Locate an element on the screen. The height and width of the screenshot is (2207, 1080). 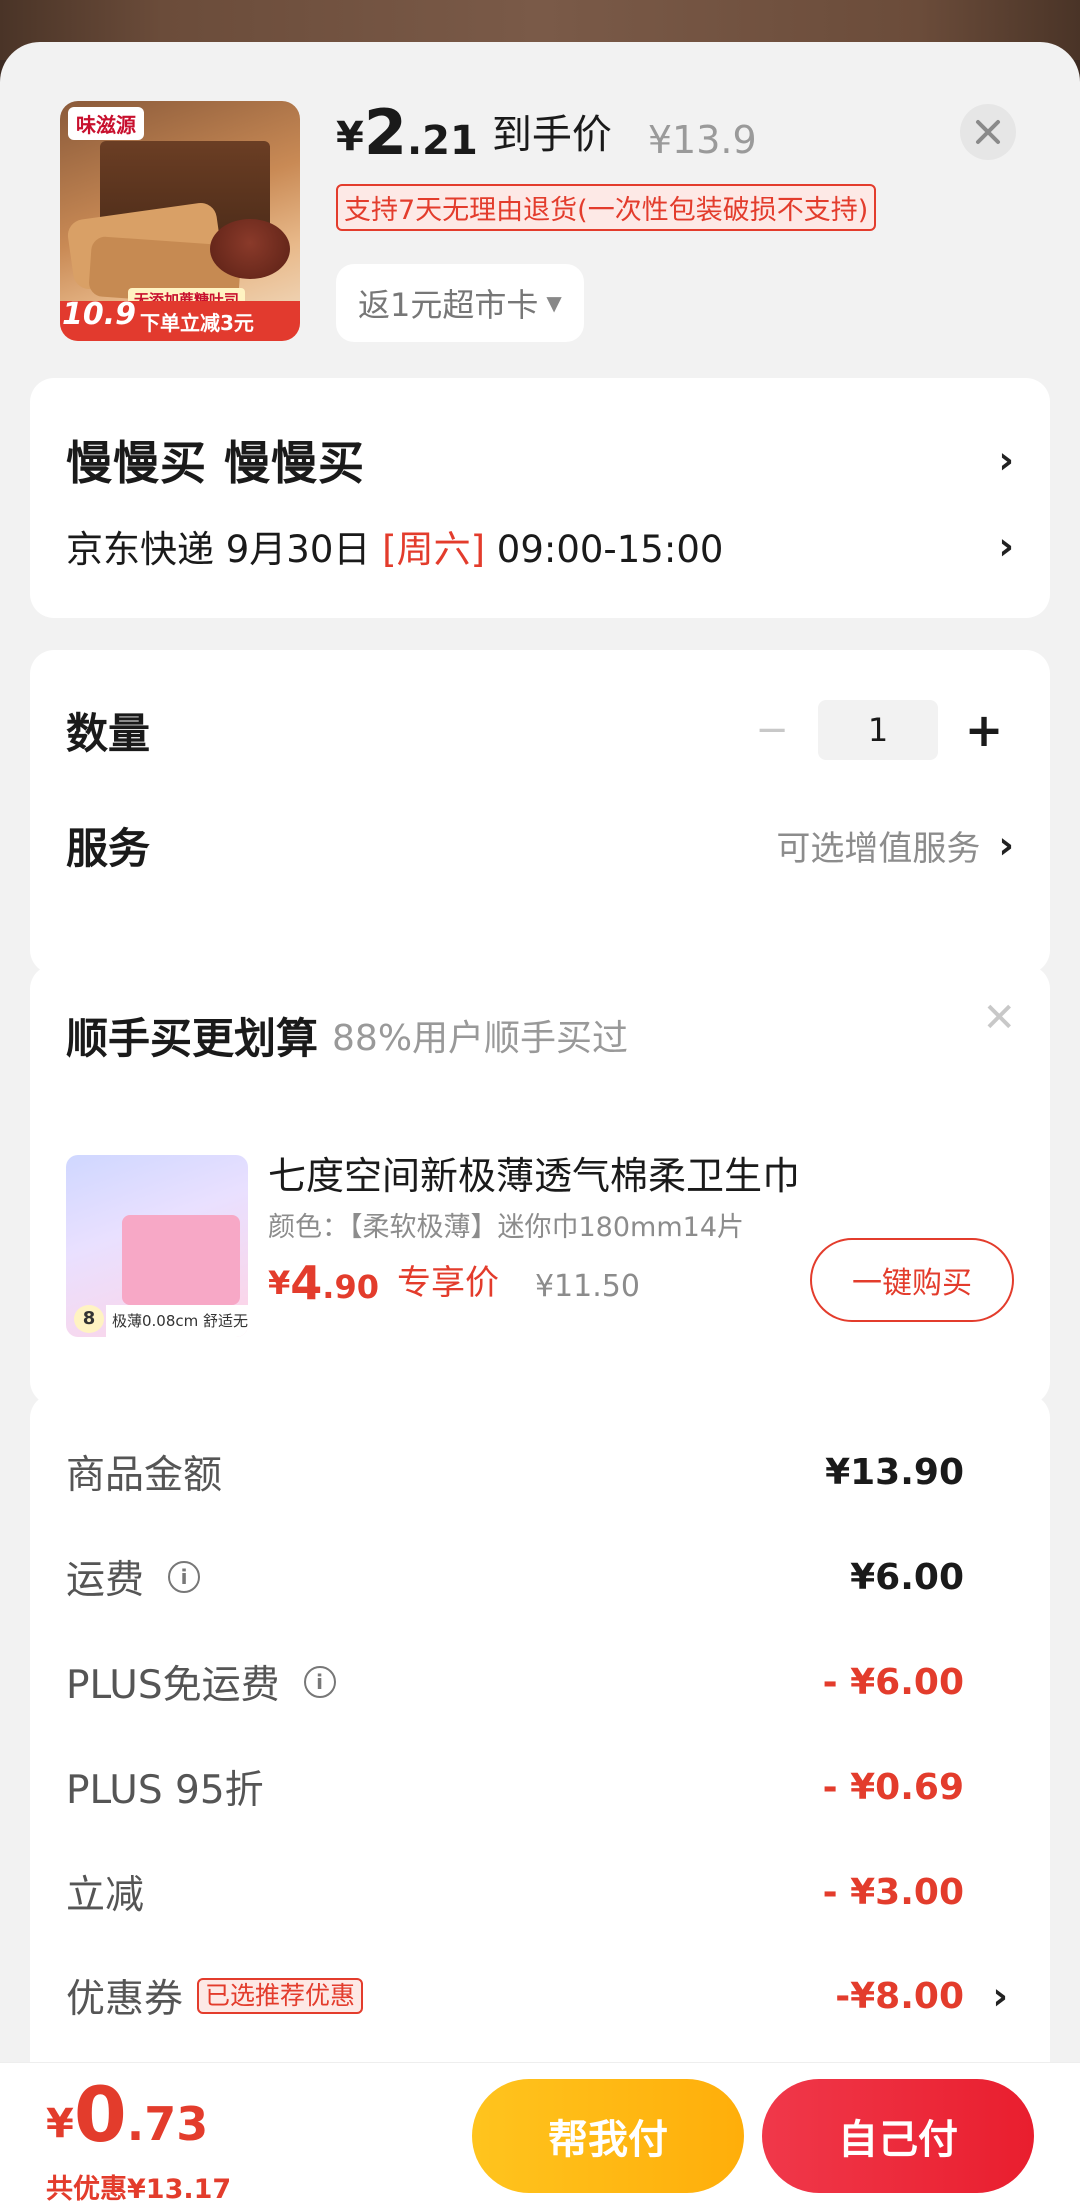
upsell-price-integer: 4 is located at coordinates (306, 1283).